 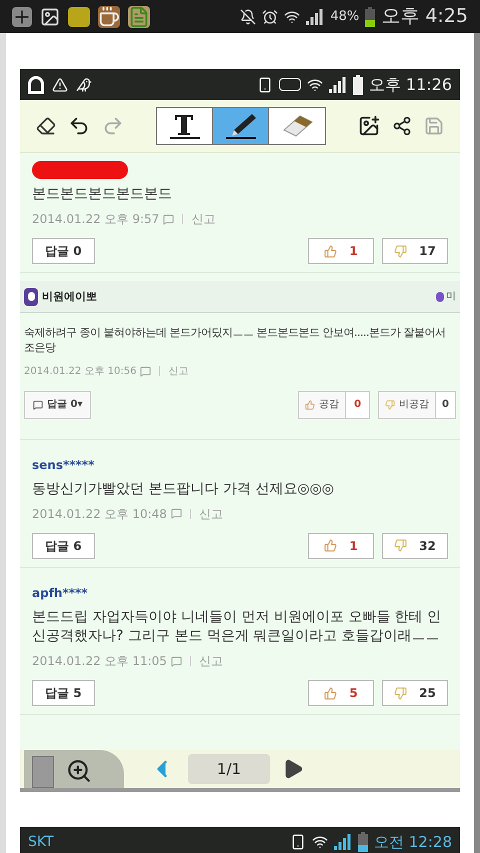 I want to click on clock: 오후 4:25, so click(x=424, y=17).